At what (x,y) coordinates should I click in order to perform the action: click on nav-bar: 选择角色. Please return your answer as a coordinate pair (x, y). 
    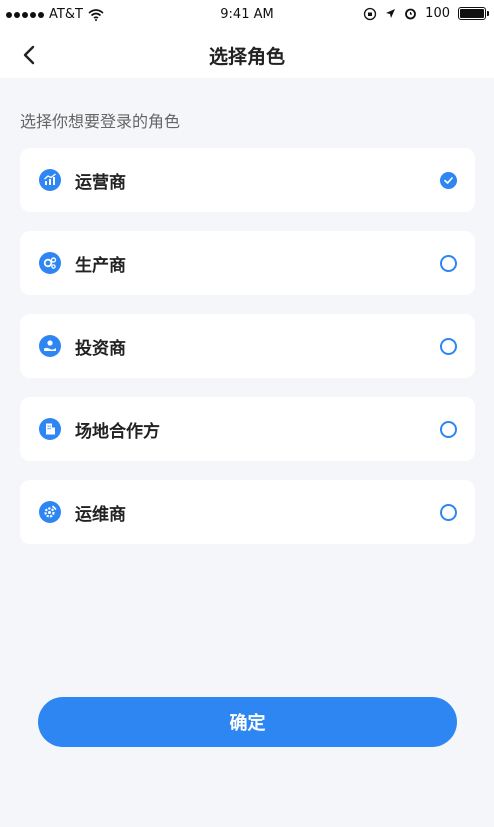
    Looking at the image, I should click on (247, 54).